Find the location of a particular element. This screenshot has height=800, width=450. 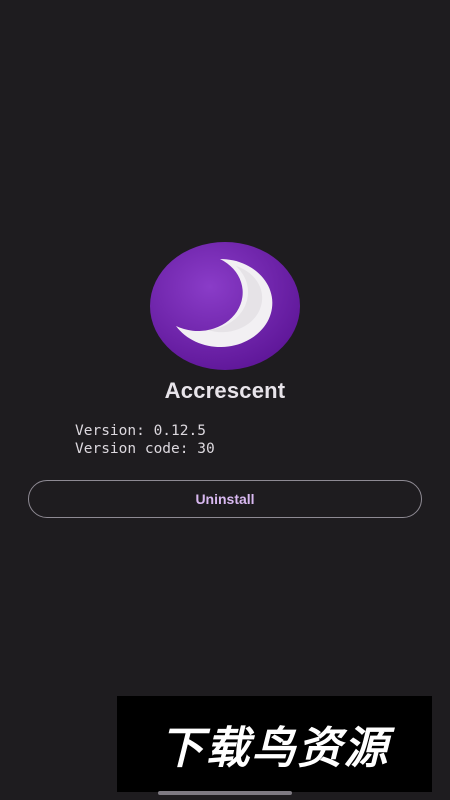

crescent-moon-icon is located at coordinates (225, 306).